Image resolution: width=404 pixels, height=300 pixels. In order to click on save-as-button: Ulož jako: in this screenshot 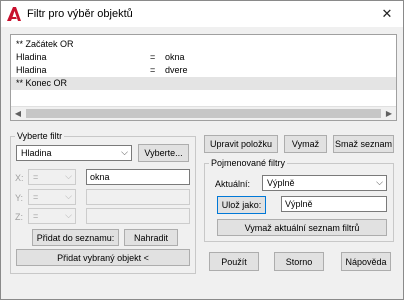, I will do `click(241, 205)`.